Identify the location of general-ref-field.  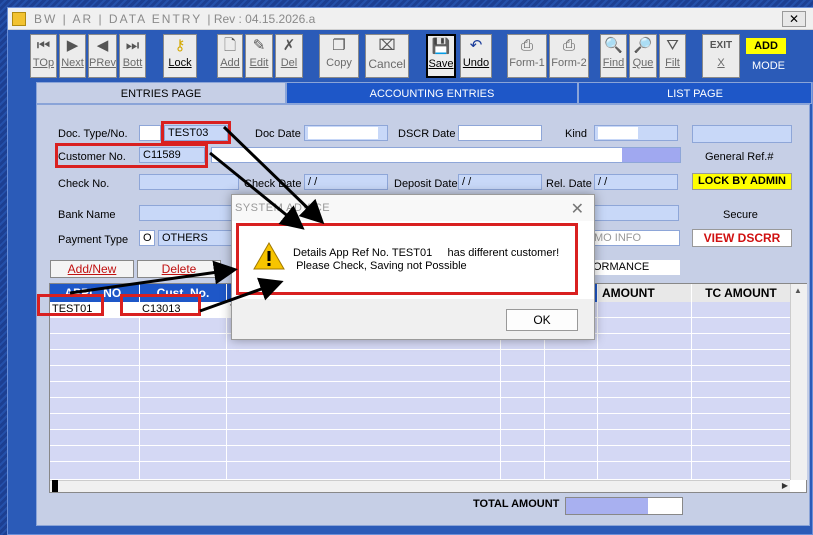
(742, 134).